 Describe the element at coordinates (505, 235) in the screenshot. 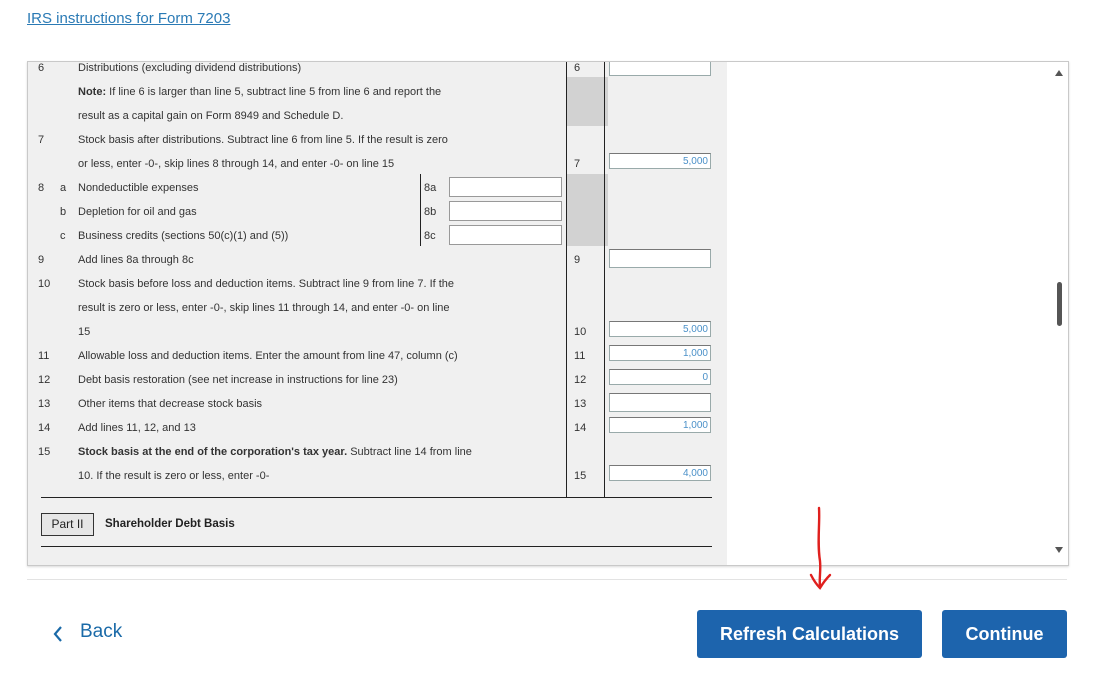

I see `line-8c-input` at that location.